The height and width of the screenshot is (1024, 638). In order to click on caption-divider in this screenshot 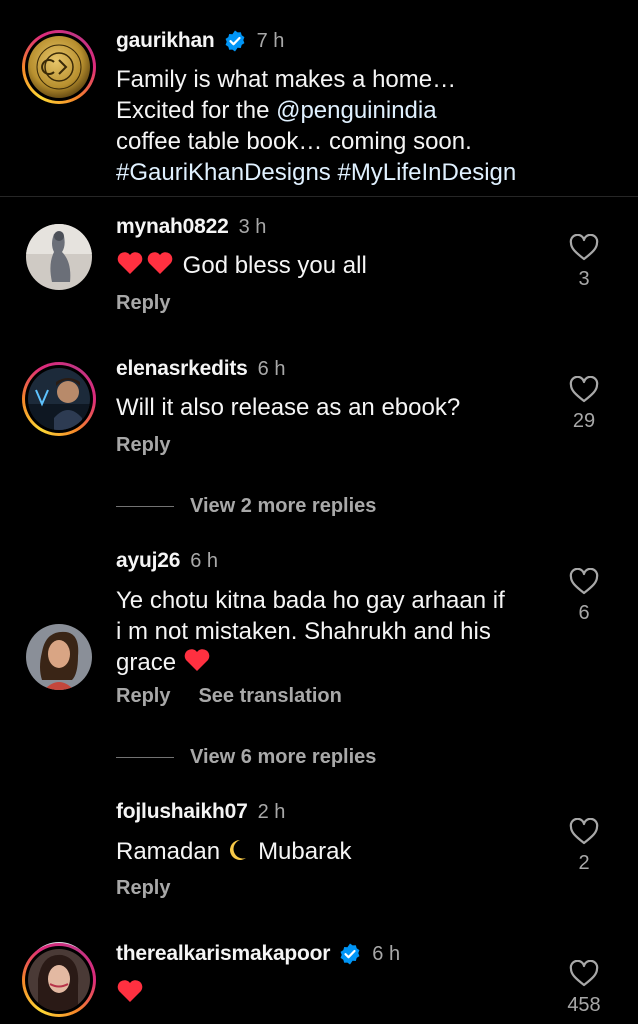, I will do `click(319, 196)`.